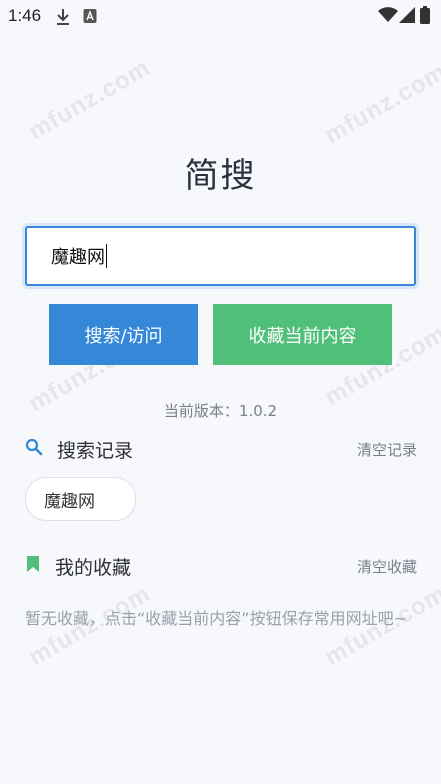 The height and width of the screenshot is (784, 441). Describe the element at coordinates (33, 566) in the screenshot. I see `bookmark-icon` at that location.